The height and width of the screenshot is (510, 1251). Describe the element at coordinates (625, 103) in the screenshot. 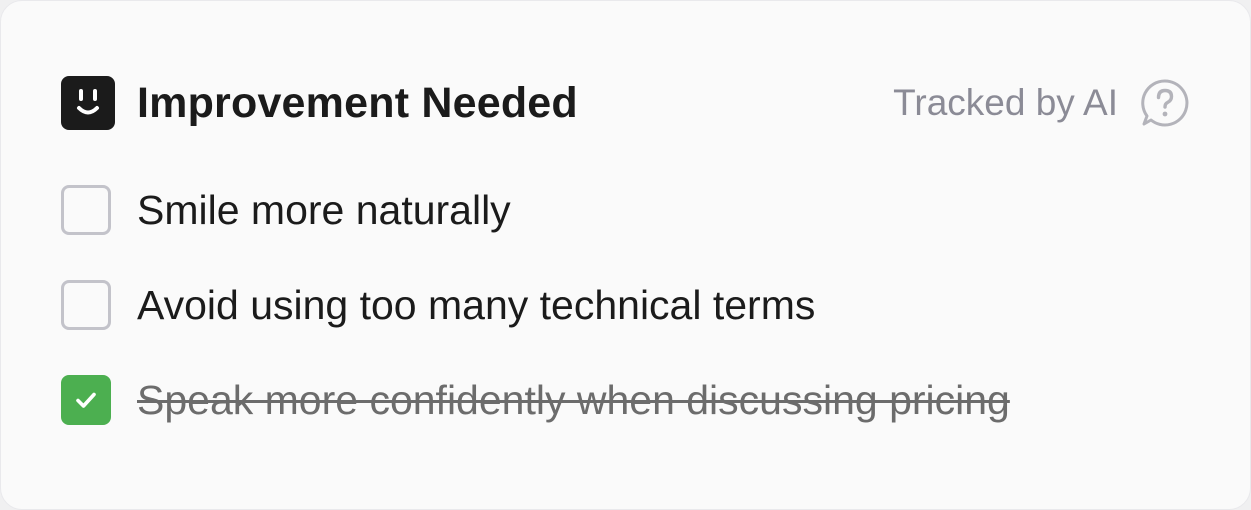

I see `card-header: Improvement Needed Tracked by AI` at that location.